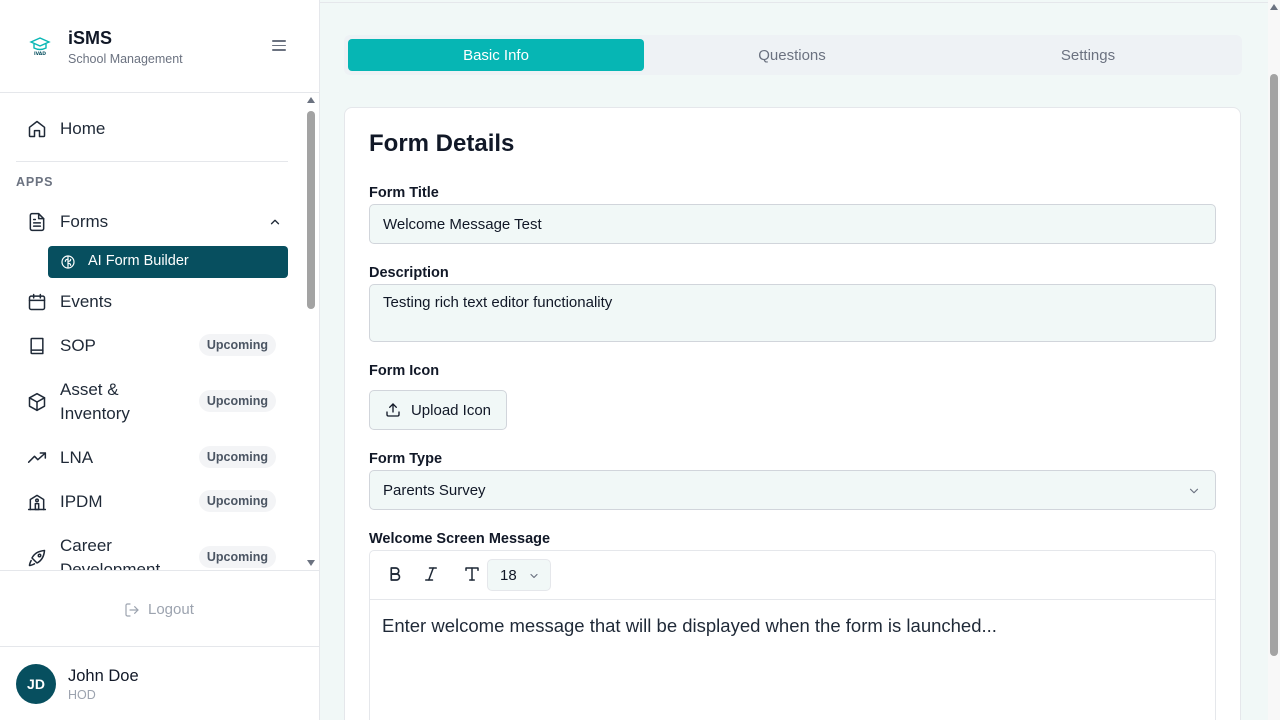 The height and width of the screenshot is (720, 1280). What do you see at coordinates (406, 459) in the screenshot?
I see `form-type-label: Form Type` at bounding box center [406, 459].